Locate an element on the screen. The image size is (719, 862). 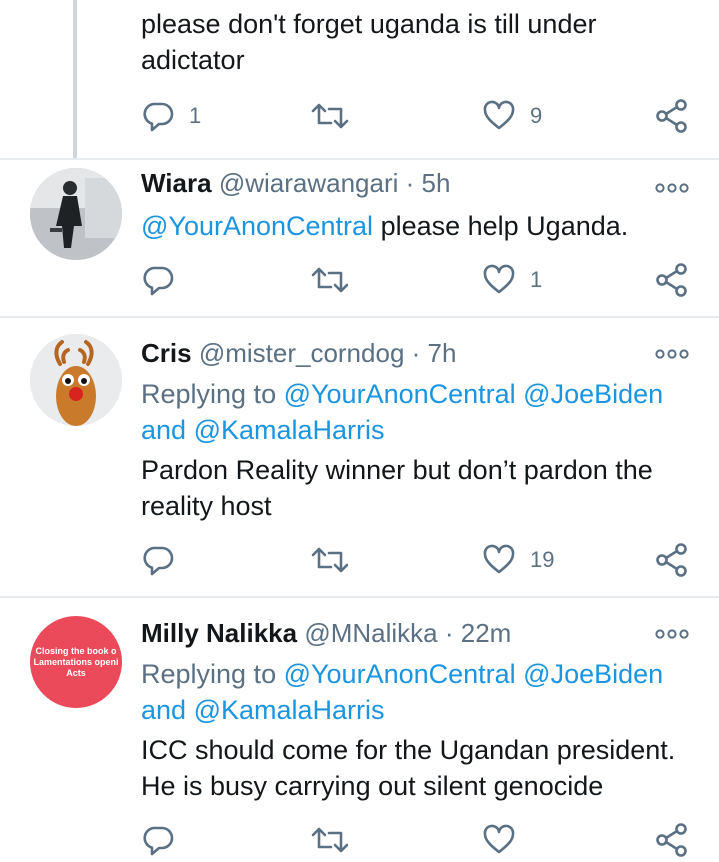
timestamp: 5h is located at coordinates (436, 183).